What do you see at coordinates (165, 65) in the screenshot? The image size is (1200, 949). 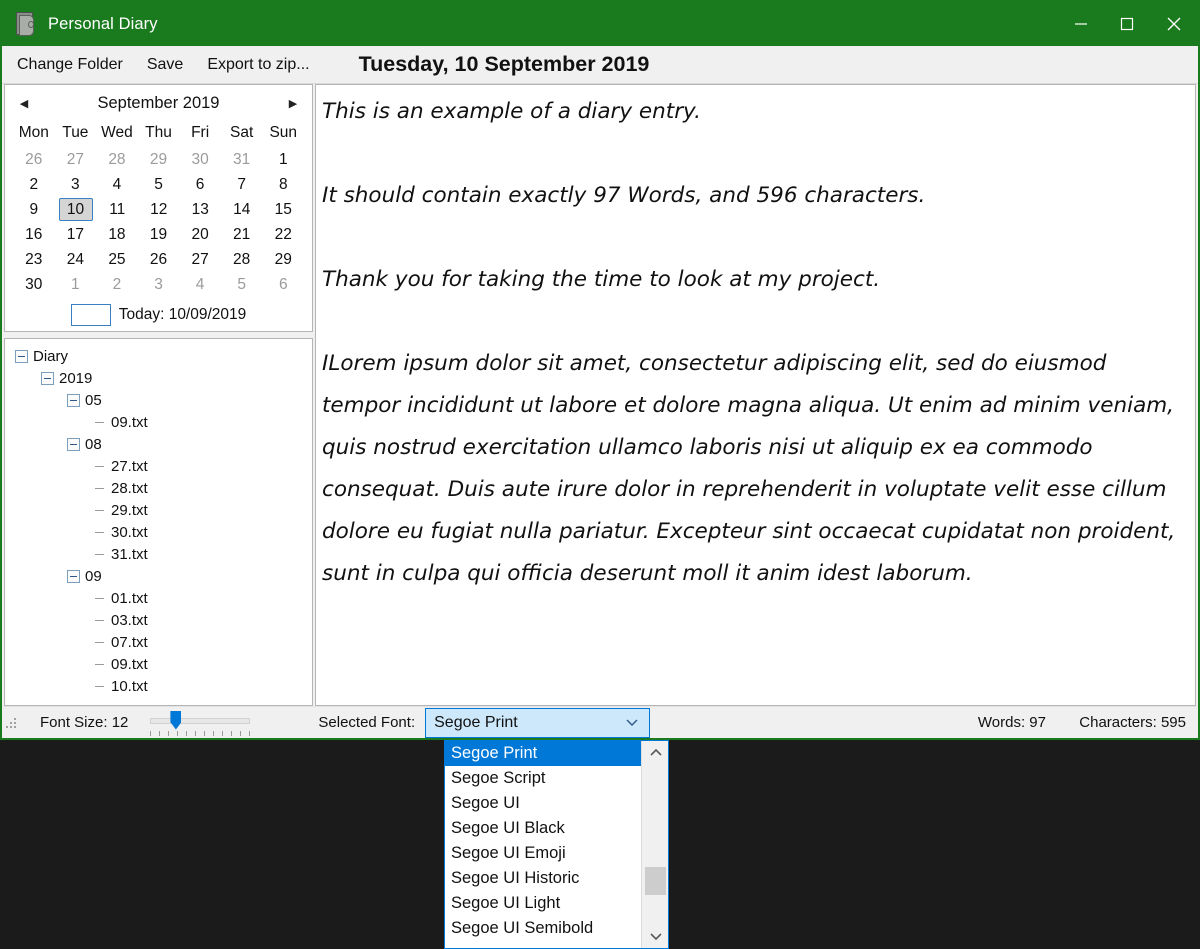 I see `save-button: Save` at bounding box center [165, 65].